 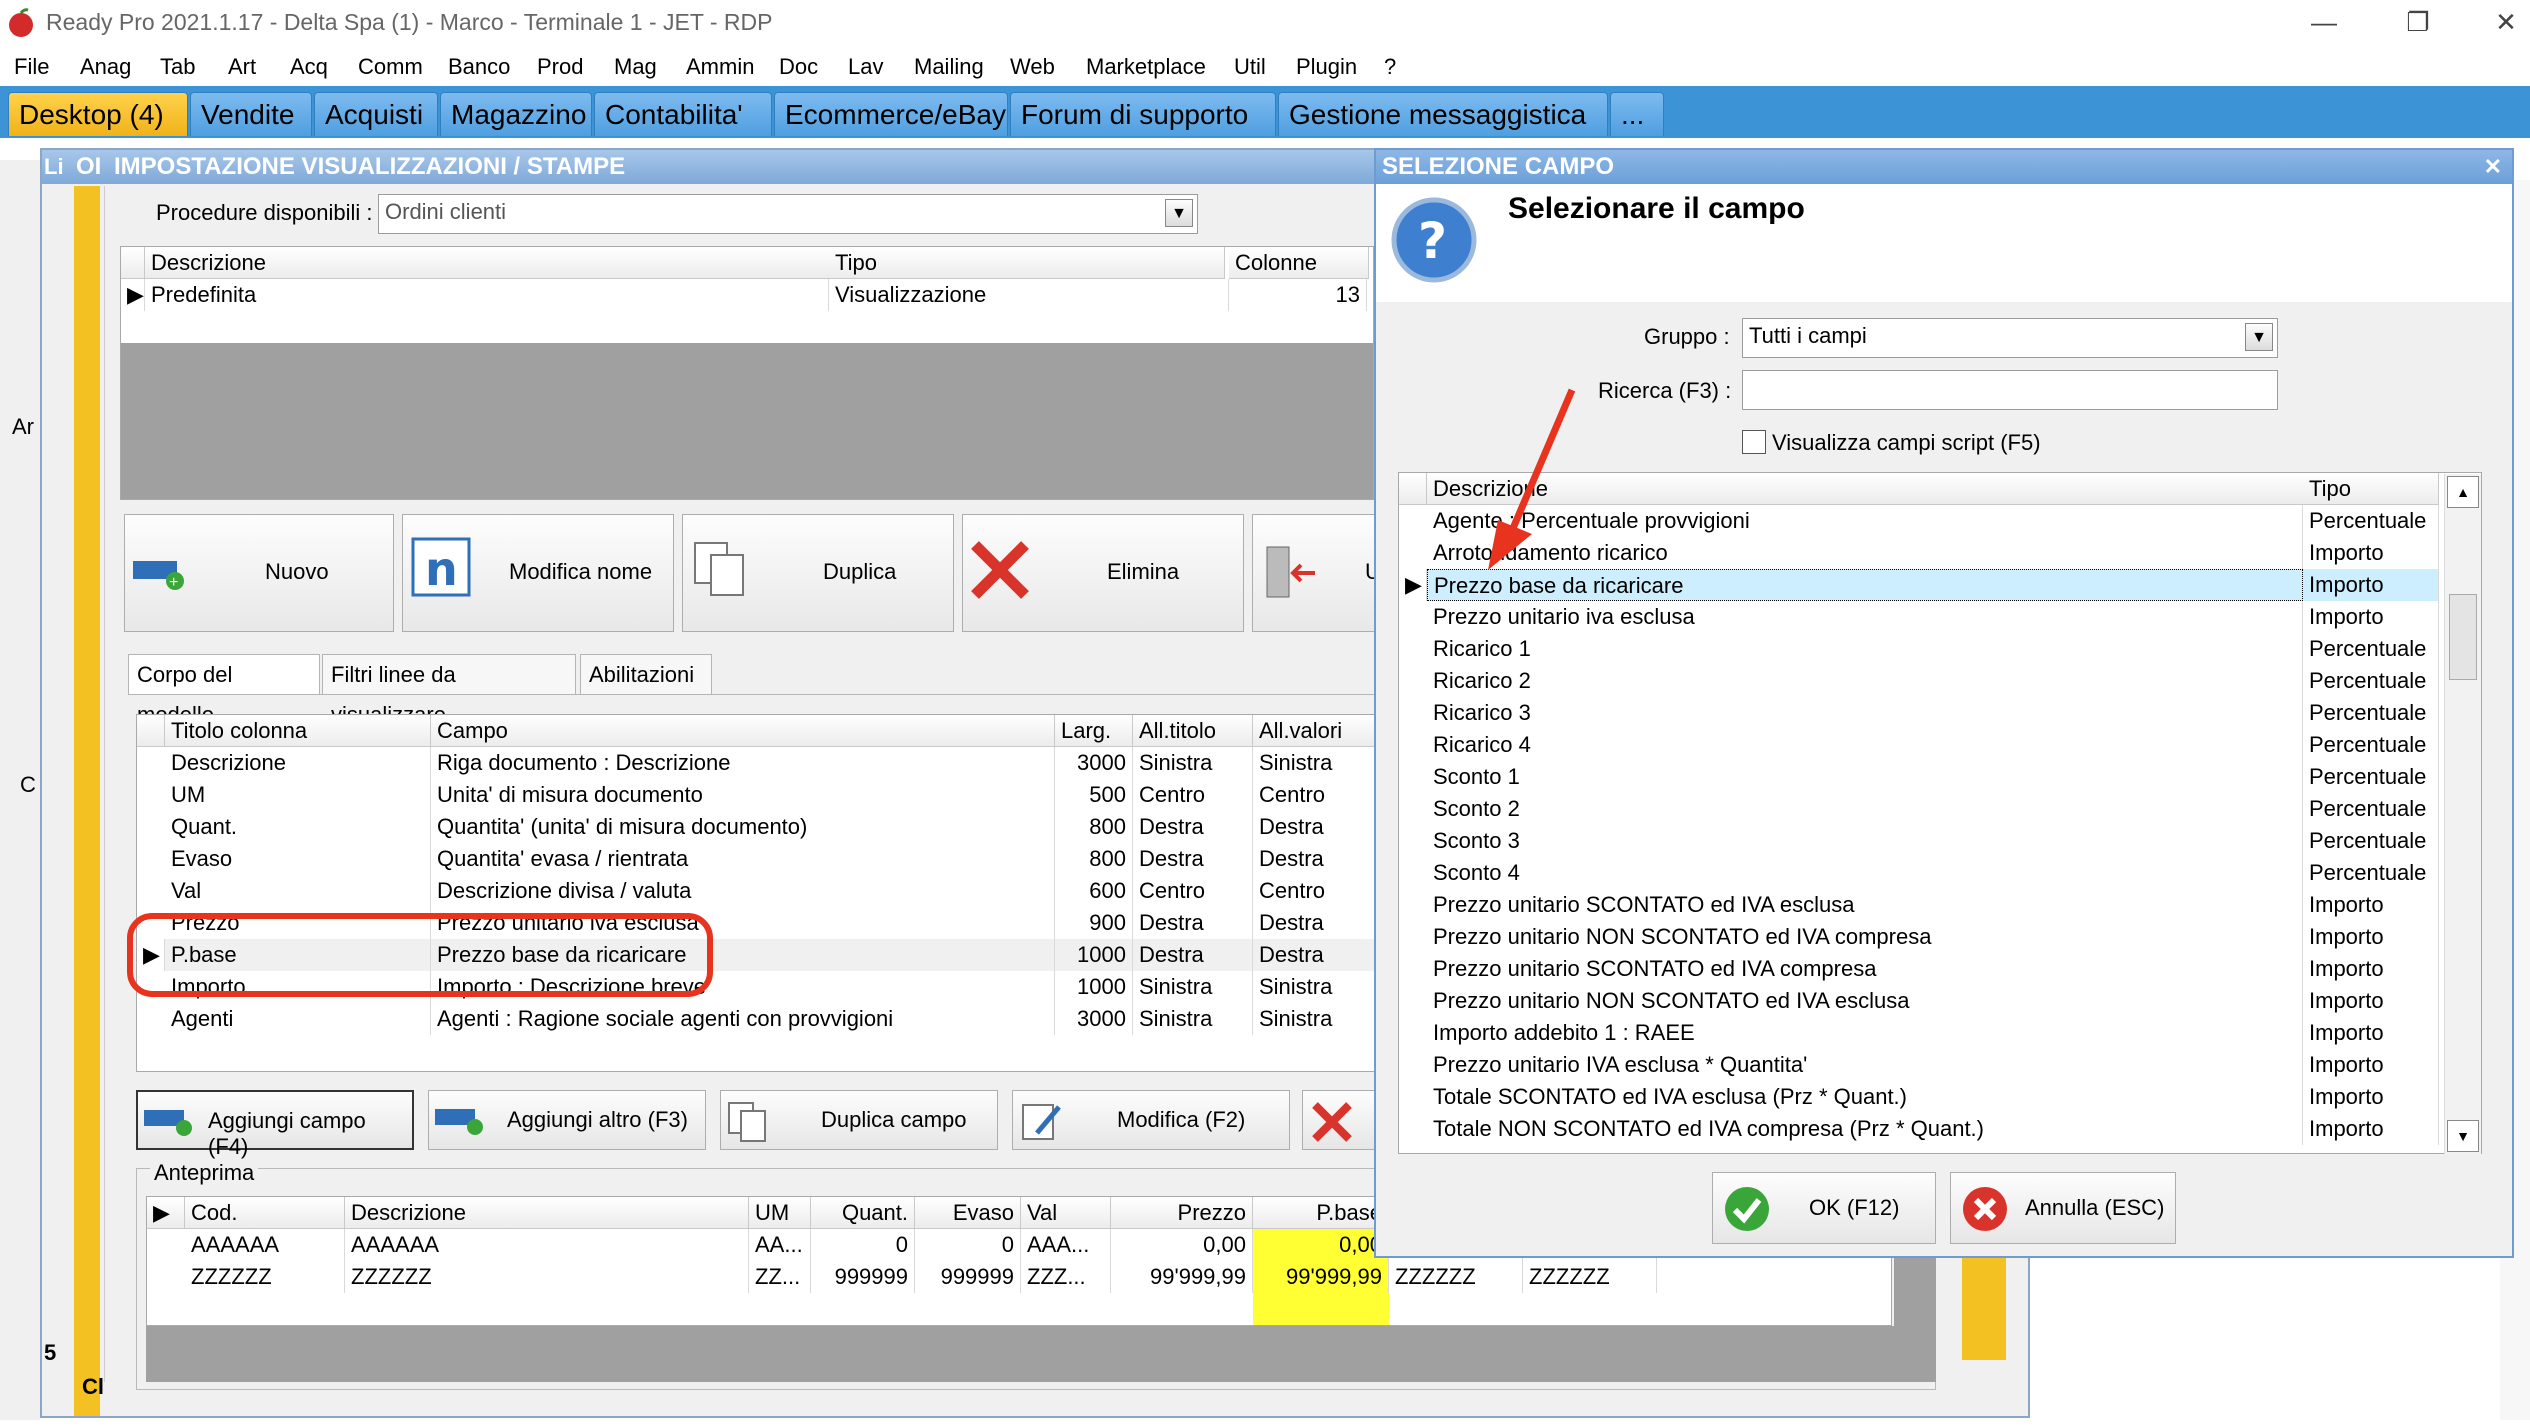 What do you see at coordinates (1590, 1277) in the screenshot?
I see `preview-extra-cell: ZZZZZZ` at bounding box center [1590, 1277].